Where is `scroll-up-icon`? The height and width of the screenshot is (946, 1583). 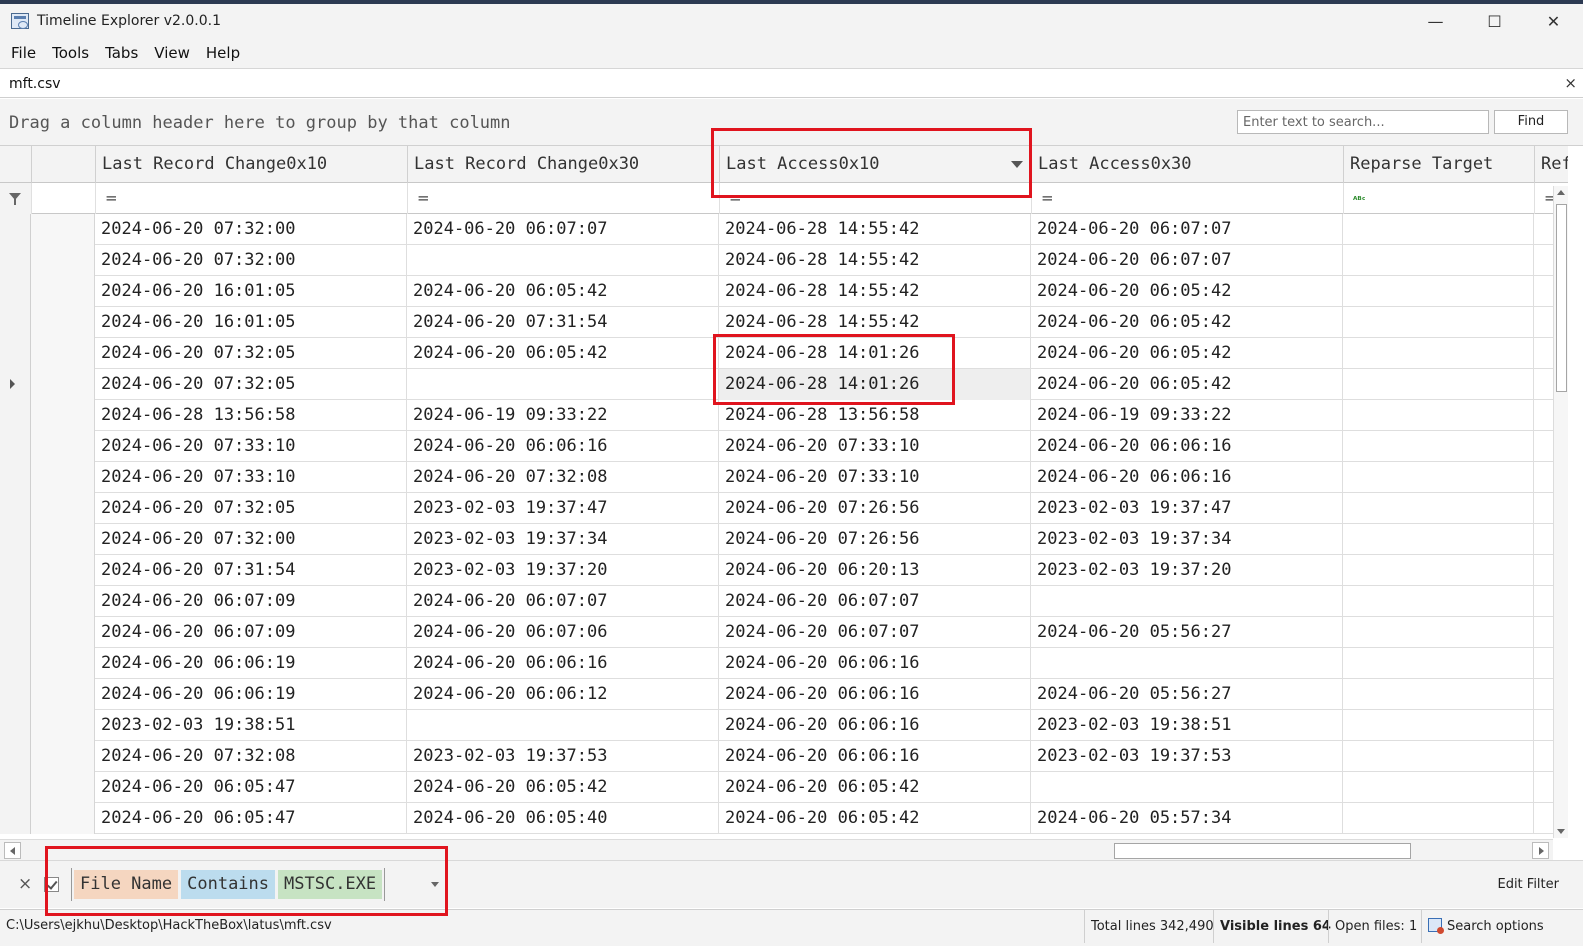 scroll-up-icon is located at coordinates (1561, 192).